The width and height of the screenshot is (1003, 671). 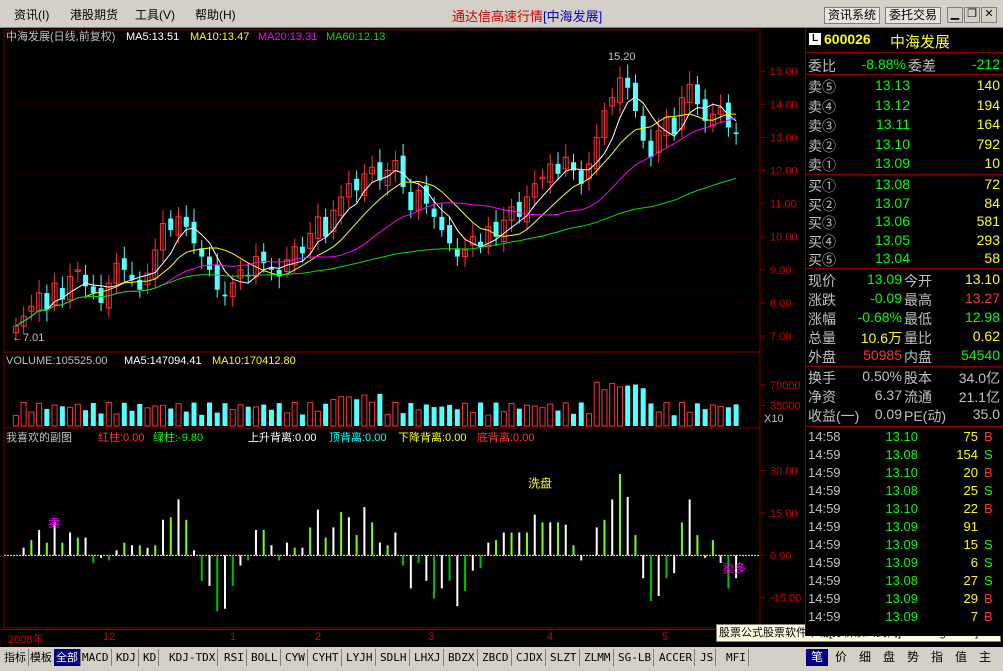 I want to click on kline-y-tick-label: 9.00, so click(x=780, y=271).